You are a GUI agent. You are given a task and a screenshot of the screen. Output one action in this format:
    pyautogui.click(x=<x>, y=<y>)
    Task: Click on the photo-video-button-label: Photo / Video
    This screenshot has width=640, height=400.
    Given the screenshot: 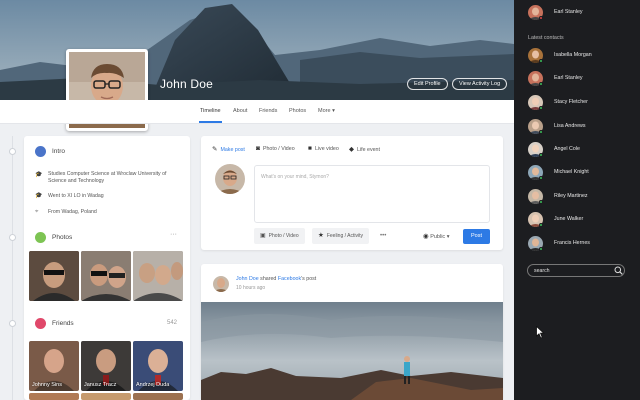 What is the action you would take?
    pyautogui.click(x=283, y=236)
    